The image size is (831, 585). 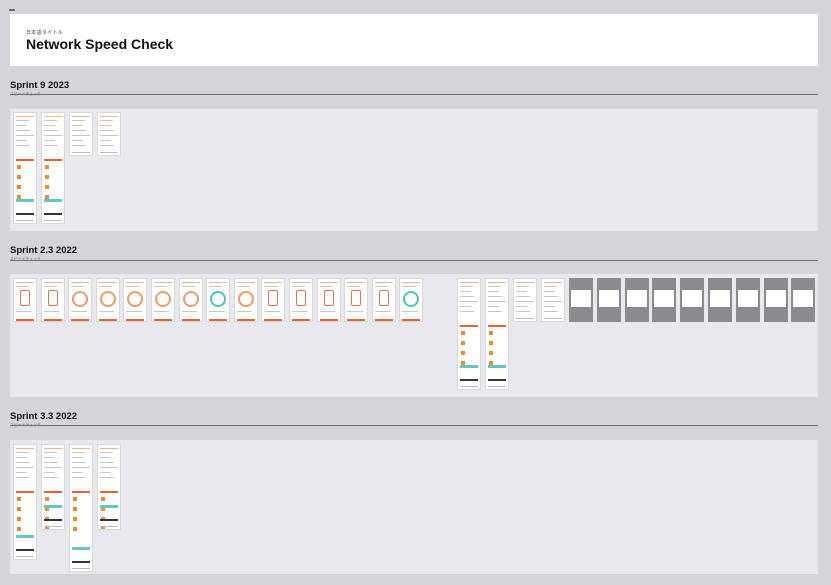 I want to click on phone-icon, so click(x=25, y=298).